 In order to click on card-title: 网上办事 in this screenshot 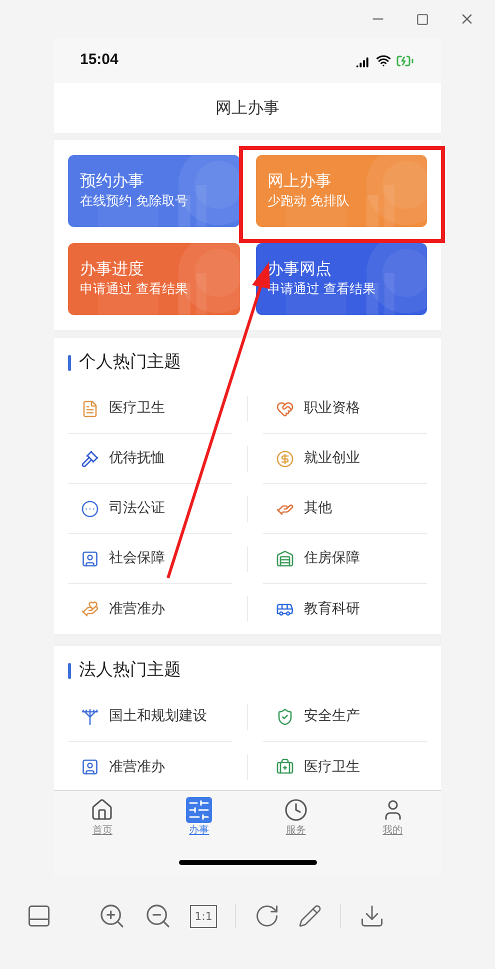, I will do `click(300, 181)`.